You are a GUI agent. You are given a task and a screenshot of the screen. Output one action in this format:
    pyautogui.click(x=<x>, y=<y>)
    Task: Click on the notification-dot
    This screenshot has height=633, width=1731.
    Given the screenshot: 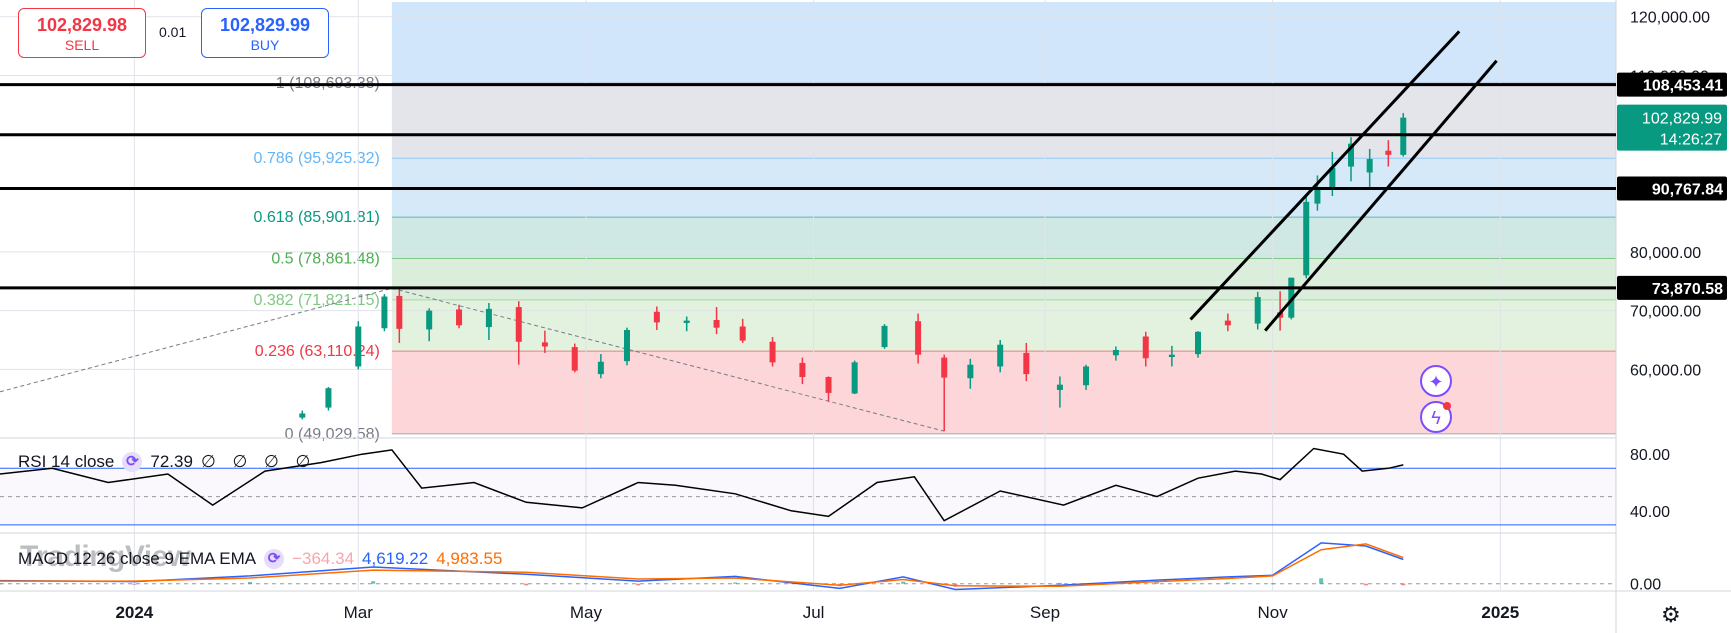 What is the action you would take?
    pyautogui.click(x=1447, y=406)
    